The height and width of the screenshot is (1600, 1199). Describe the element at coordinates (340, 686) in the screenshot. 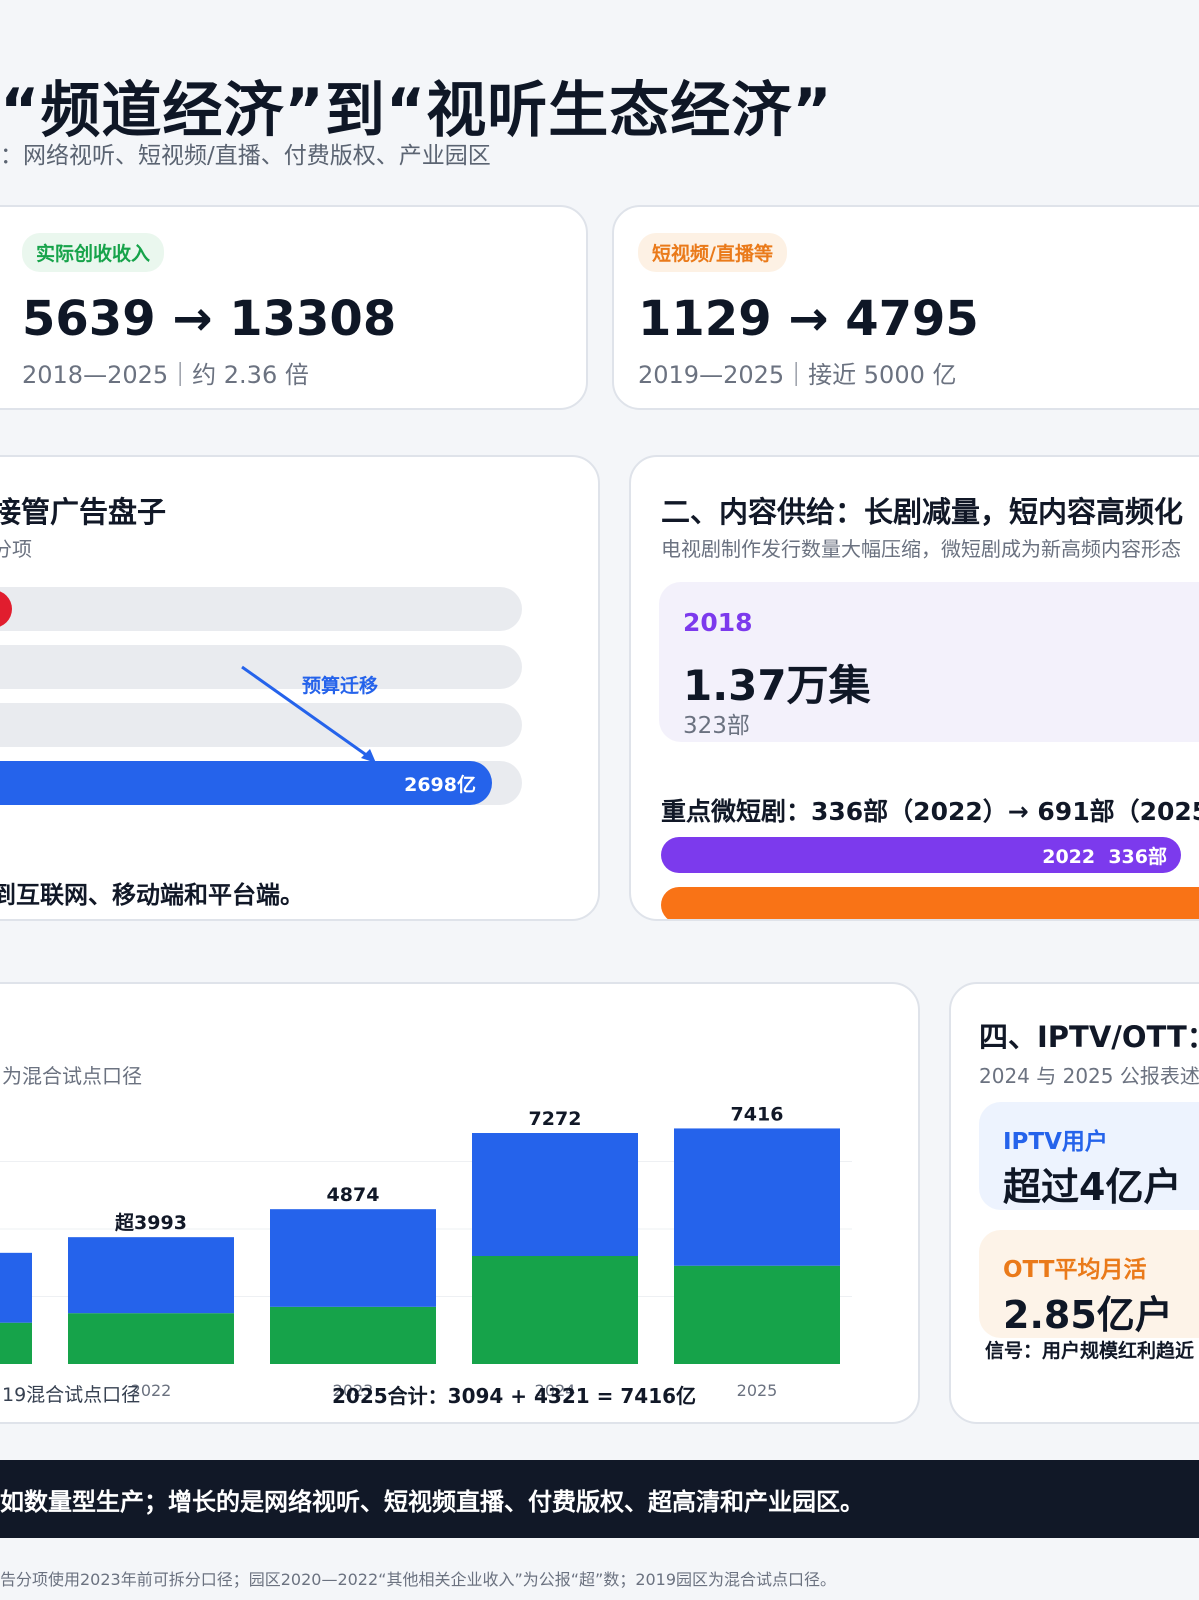

I see `budget-shift-label: 预算迁移` at that location.